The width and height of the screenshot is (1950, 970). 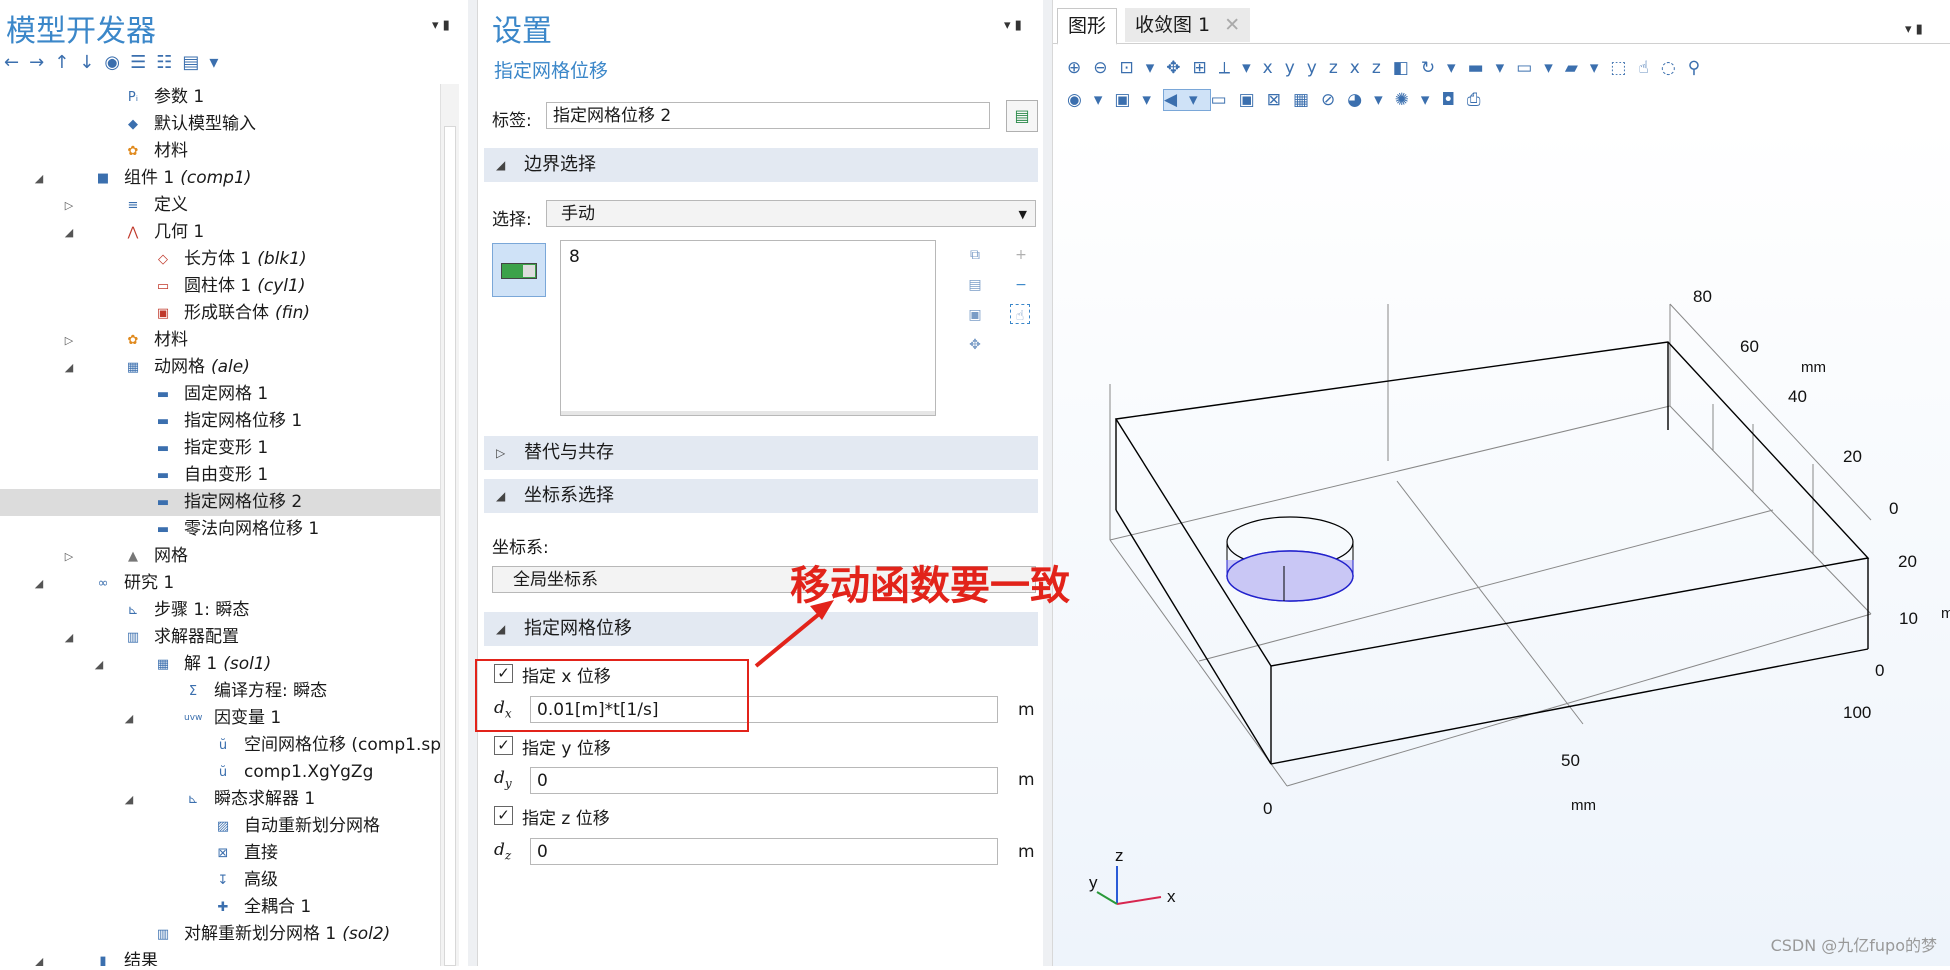 I want to click on lighting-icon: ✺▾, so click(x=1418, y=100).